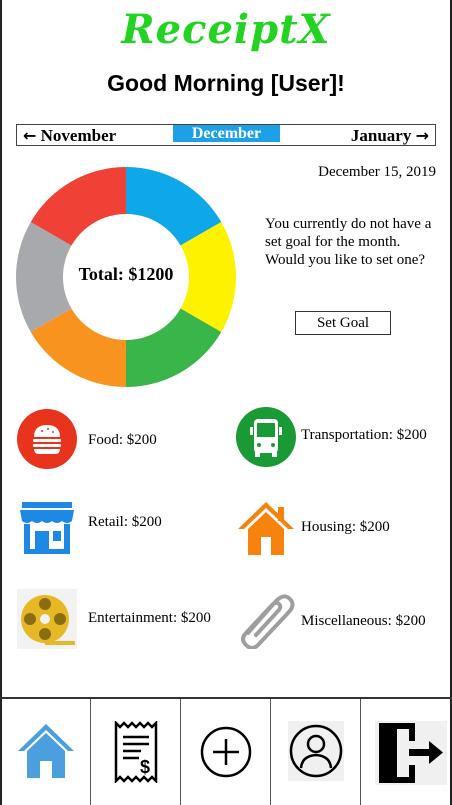 Image resolution: width=452 pixels, height=805 pixels. Describe the element at coordinates (266, 437) in the screenshot. I see `bus-icon` at that location.